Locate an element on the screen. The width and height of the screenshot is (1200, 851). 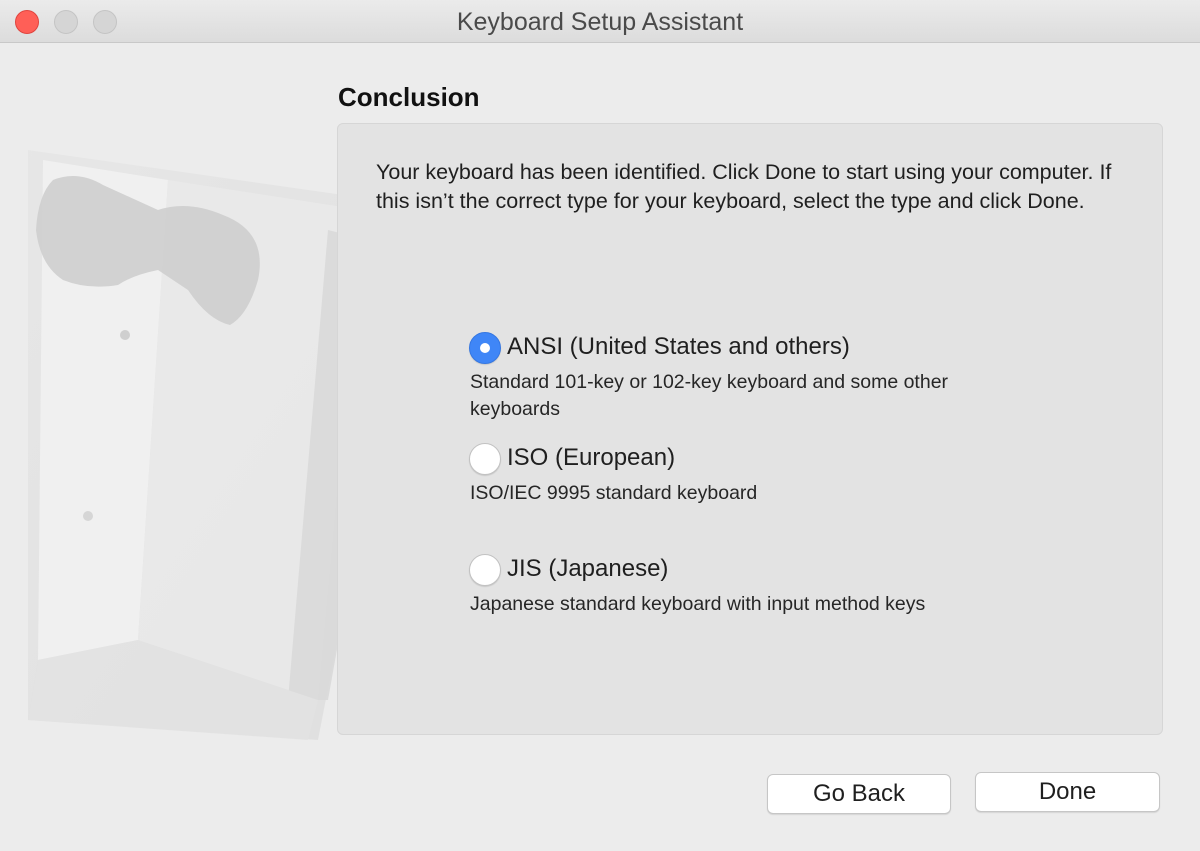
option-label: JIS (Japanese) is located at coordinates (588, 568).